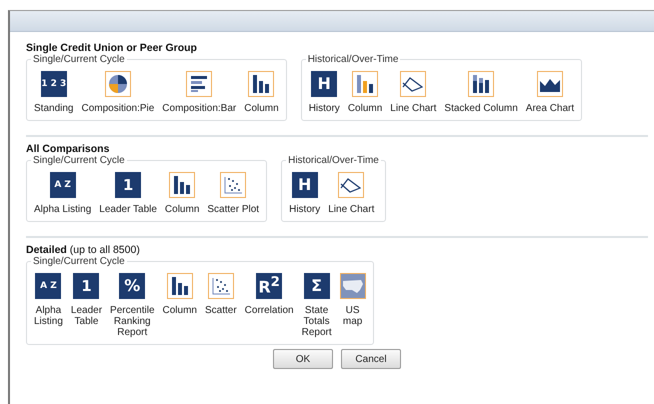 Image resolution: width=654 pixels, height=404 pixels. I want to click on letter-icon: Σ, so click(317, 286).